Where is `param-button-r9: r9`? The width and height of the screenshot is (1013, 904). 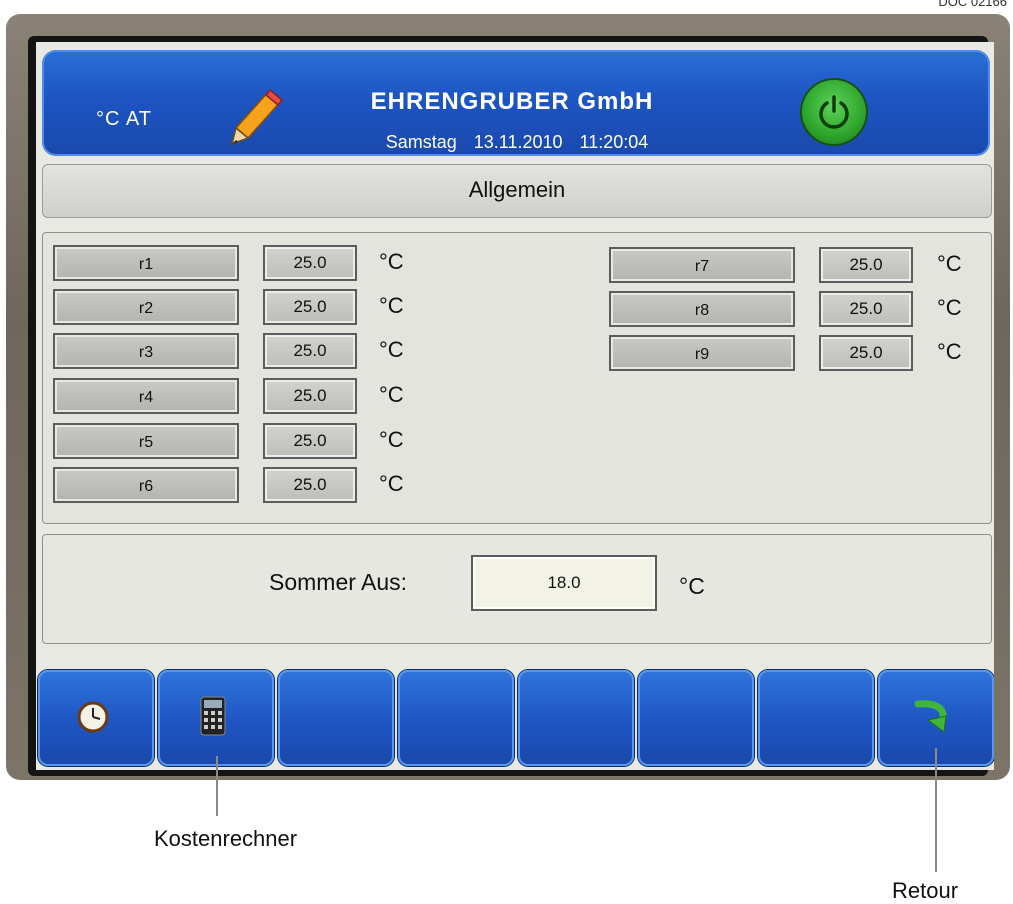
param-button-r9: r9 is located at coordinates (702, 353).